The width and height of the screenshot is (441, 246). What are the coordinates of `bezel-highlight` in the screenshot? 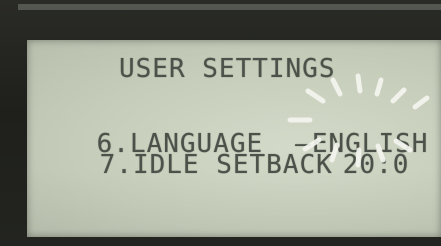 It's located at (229, 7).